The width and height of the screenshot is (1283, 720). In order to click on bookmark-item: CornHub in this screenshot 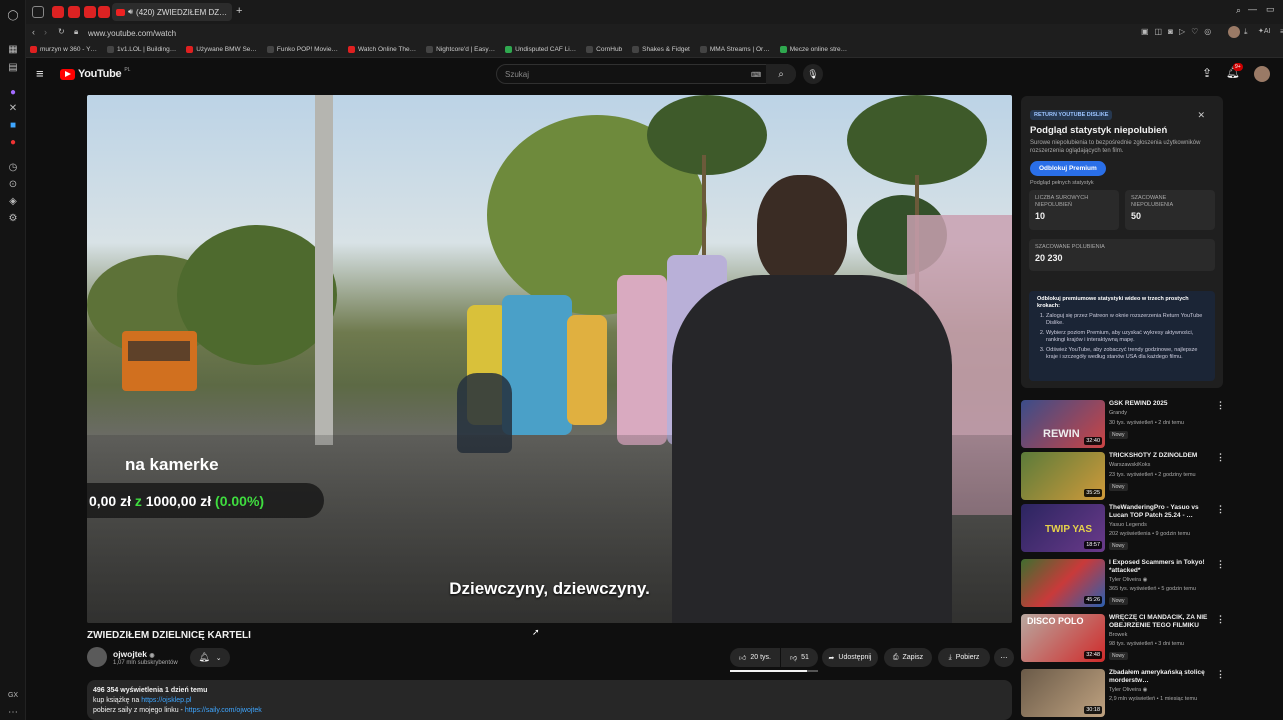, I will do `click(604, 49)`.